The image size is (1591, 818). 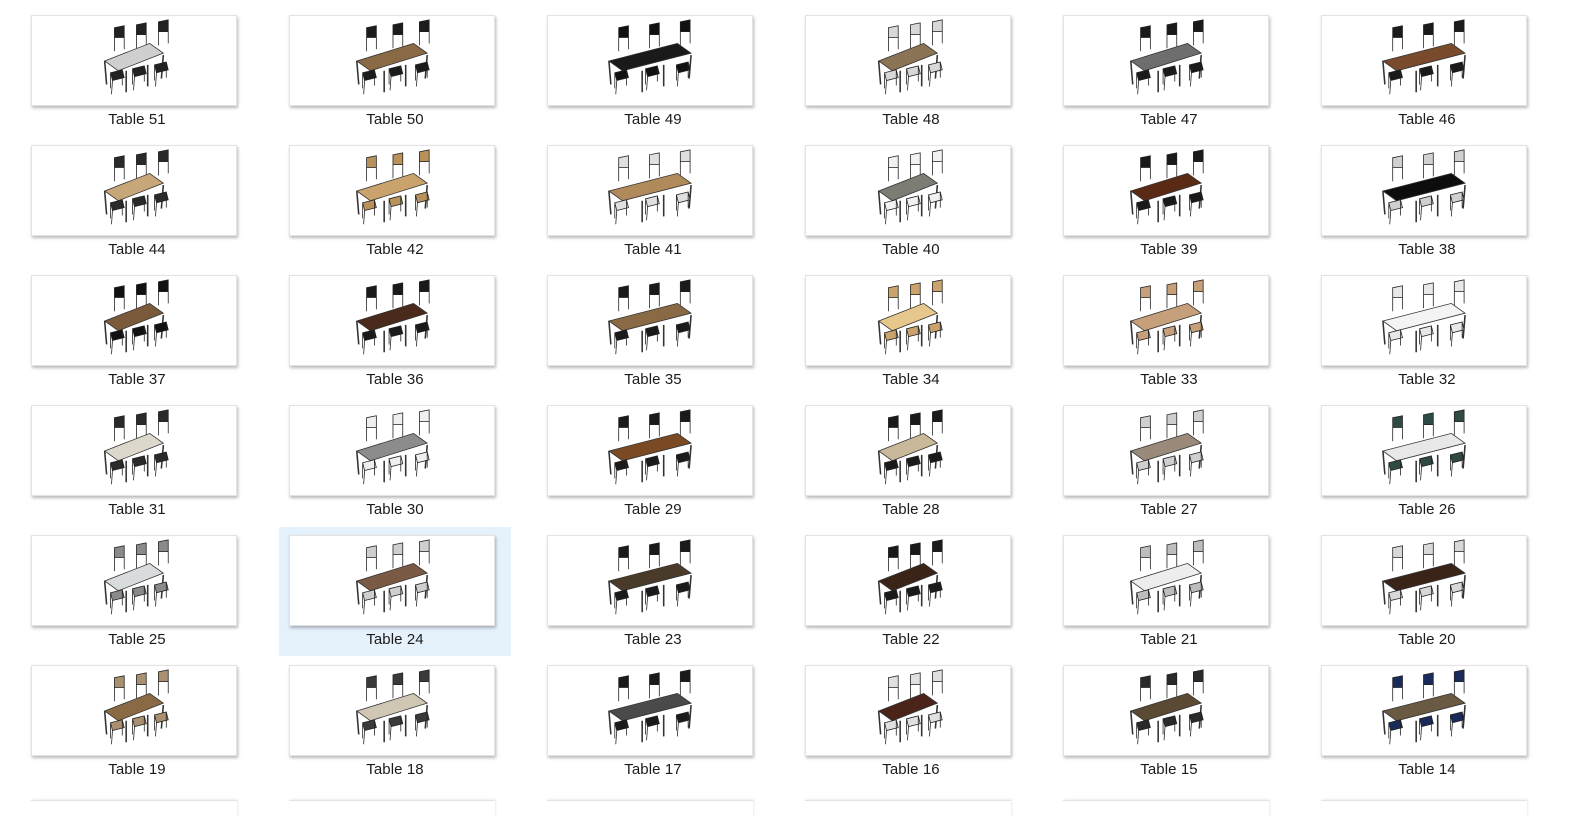 What do you see at coordinates (1427, 639) in the screenshot?
I see `file-name-label: Table 20` at bounding box center [1427, 639].